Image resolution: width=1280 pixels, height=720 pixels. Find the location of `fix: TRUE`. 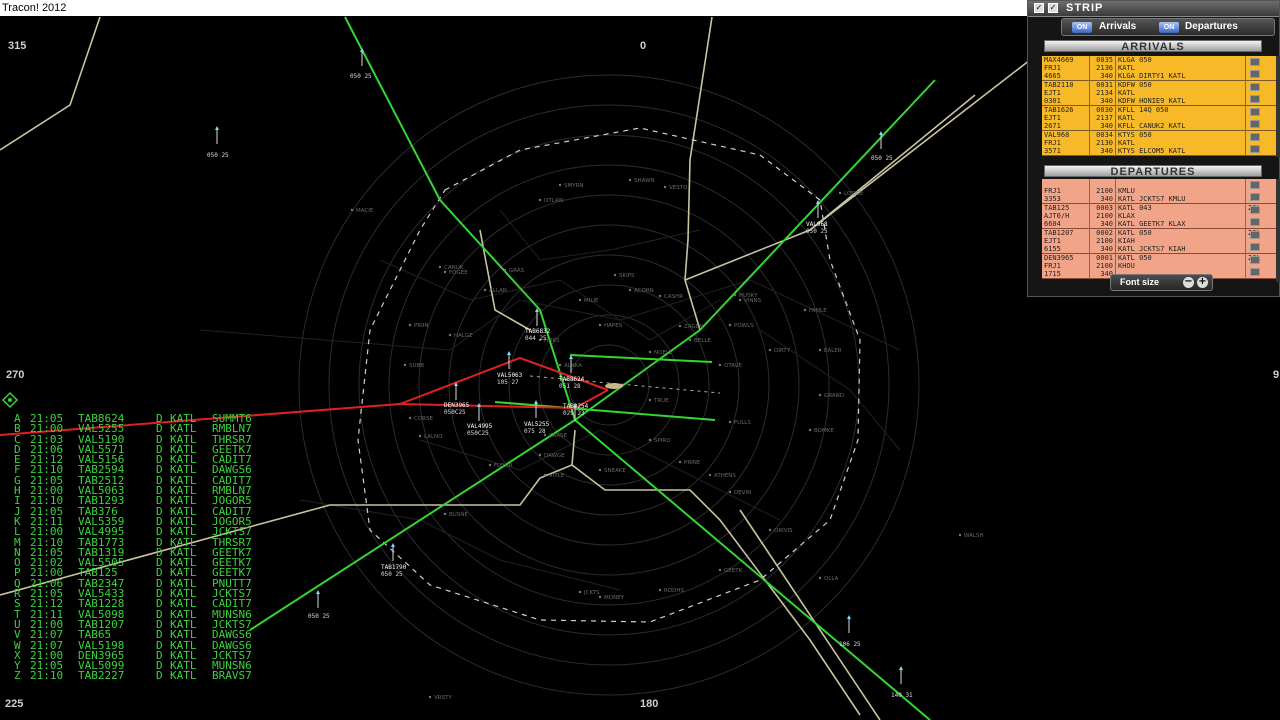

fix: TRUE is located at coordinates (658, 401).